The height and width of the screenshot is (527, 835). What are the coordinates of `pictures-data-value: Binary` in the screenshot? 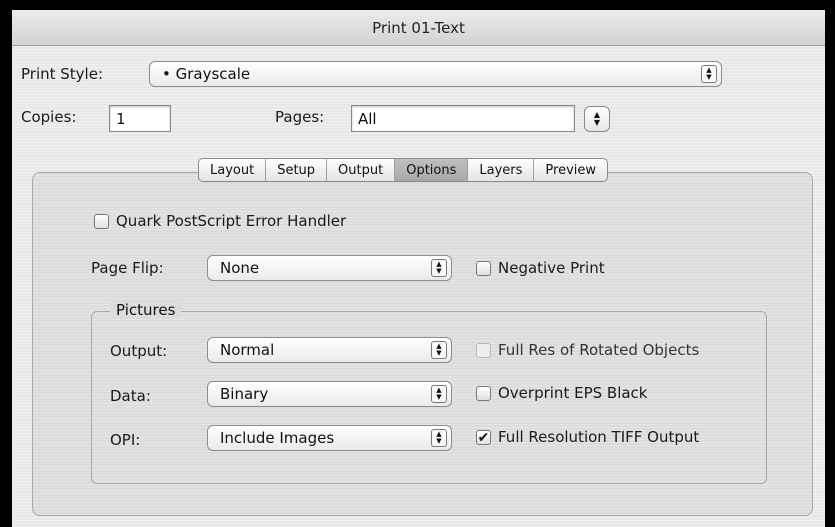 It's located at (244, 394).